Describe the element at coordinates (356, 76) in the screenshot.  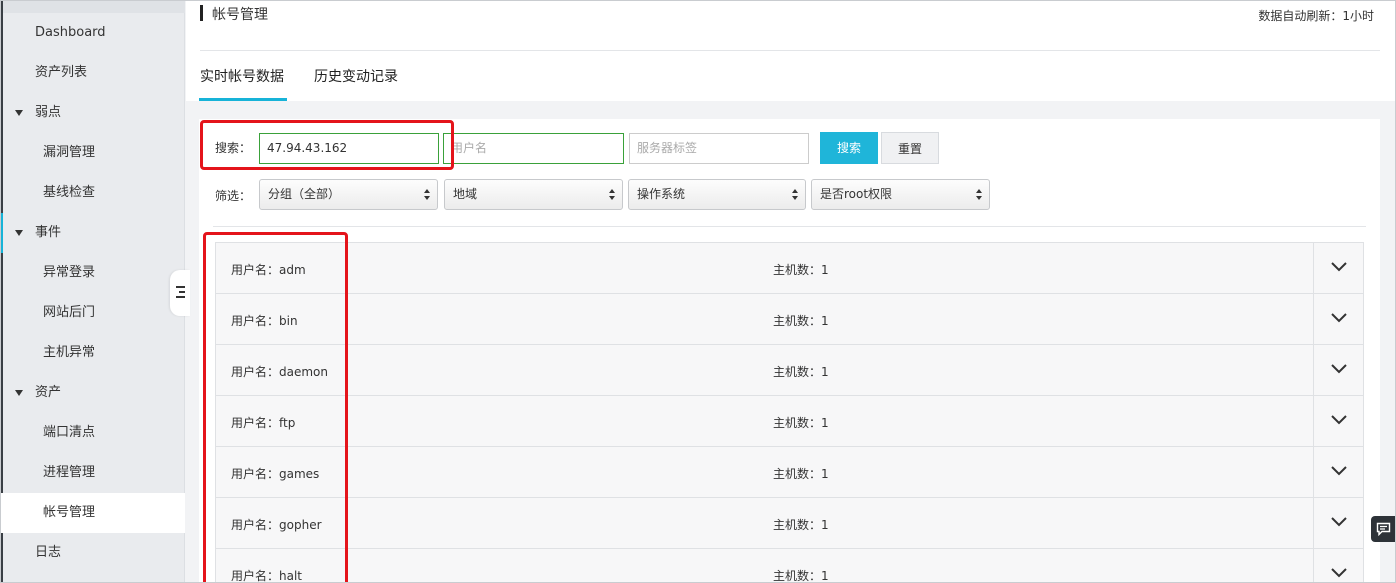
I see `tab-history: 历史变动记录` at that location.